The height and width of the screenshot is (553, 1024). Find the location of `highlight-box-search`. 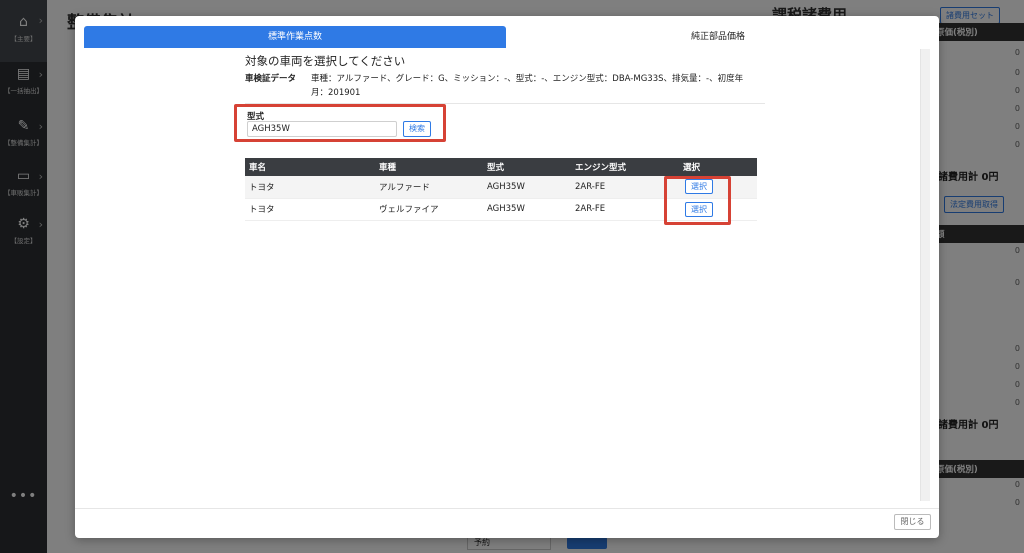

highlight-box-search is located at coordinates (340, 123).